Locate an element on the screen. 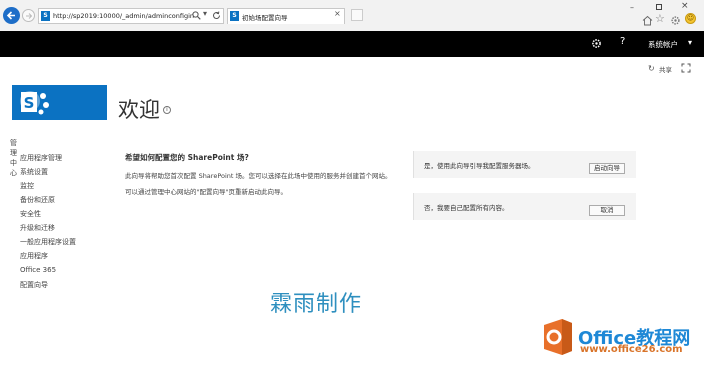 The width and height of the screenshot is (704, 366). svg-text: S is located at coordinates (29, 103).